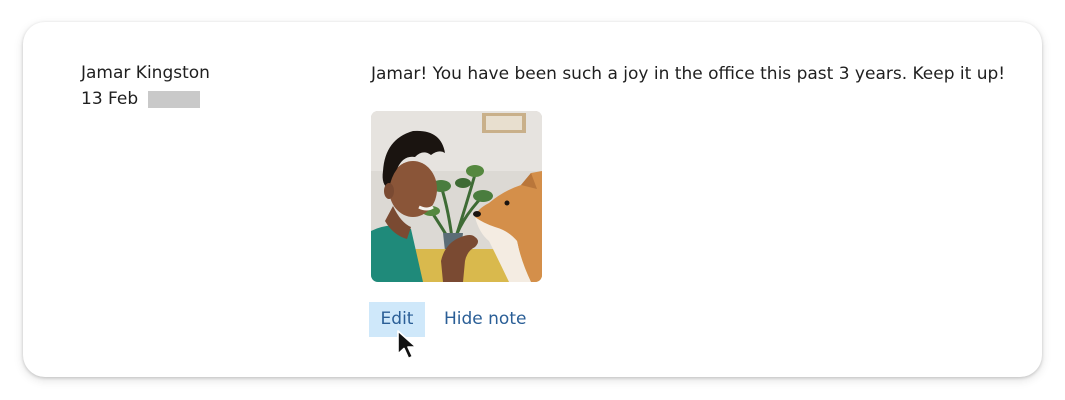 The height and width of the screenshot is (400, 1065). What do you see at coordinates (174, 99) in the screenshot?
I see `redacted-block` at bounding box center [174, 99].